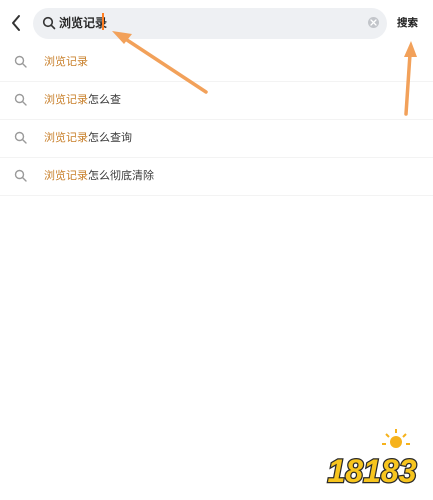 The width and height of the screenshot is (433, 500). I want to click on search-submit-button: 搜索, so click(407, 22).